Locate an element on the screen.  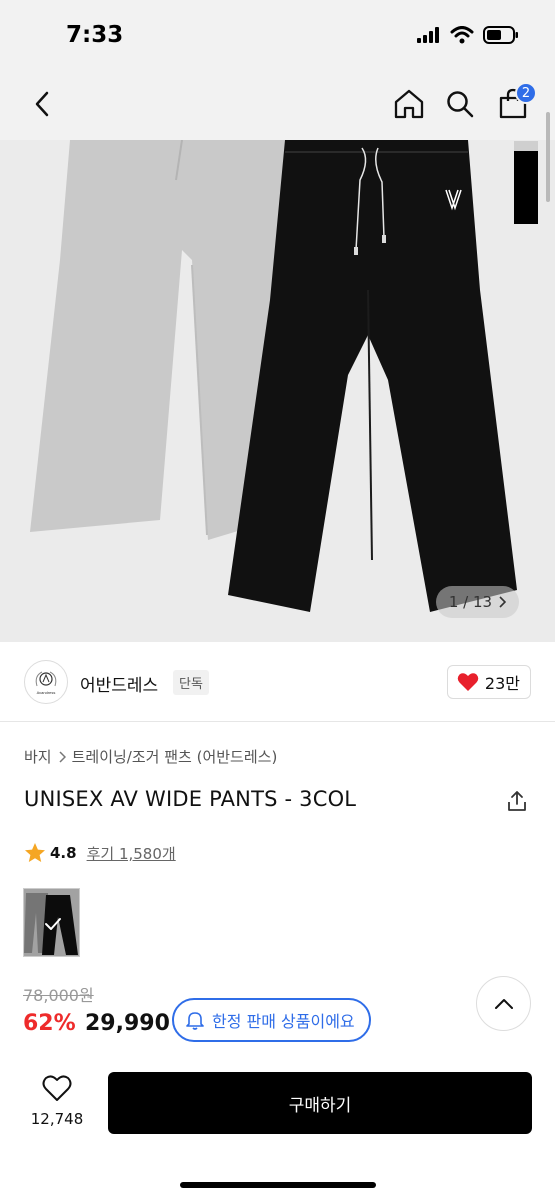
breadcrumb-subcategory: 트레이닝/조거 팬츠 (어반드레스) is located at coordinates (175, 756).